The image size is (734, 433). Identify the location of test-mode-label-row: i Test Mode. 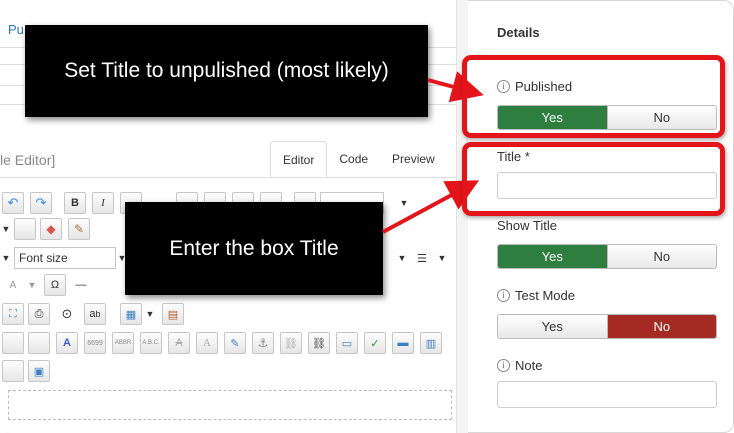
(536, 295).